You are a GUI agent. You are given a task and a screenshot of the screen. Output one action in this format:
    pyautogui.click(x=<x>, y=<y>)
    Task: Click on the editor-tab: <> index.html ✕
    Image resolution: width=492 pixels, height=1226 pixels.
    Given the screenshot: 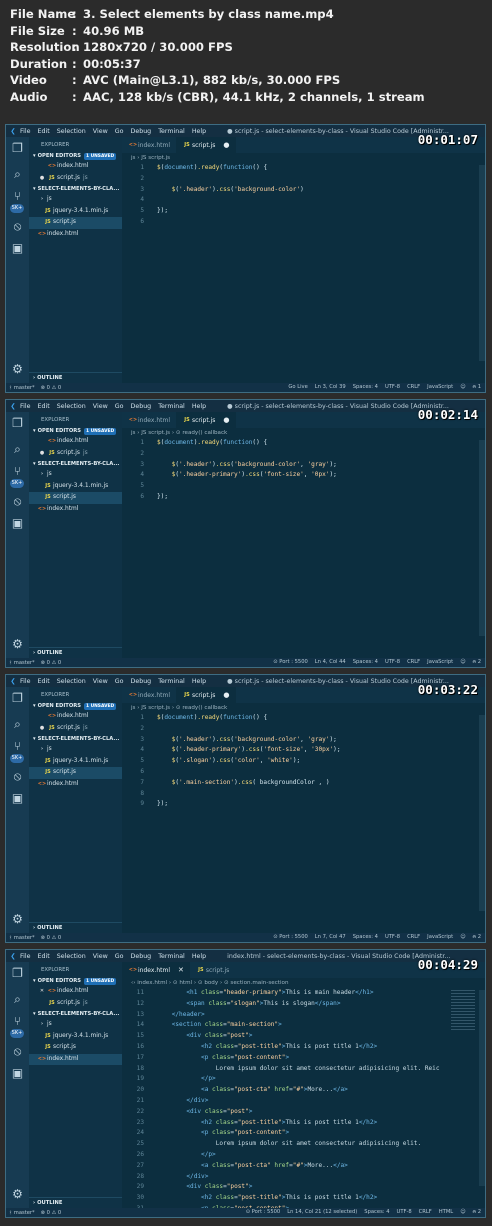 What is the action you would take?
    pyautogui.click(x=156, y=970)
    